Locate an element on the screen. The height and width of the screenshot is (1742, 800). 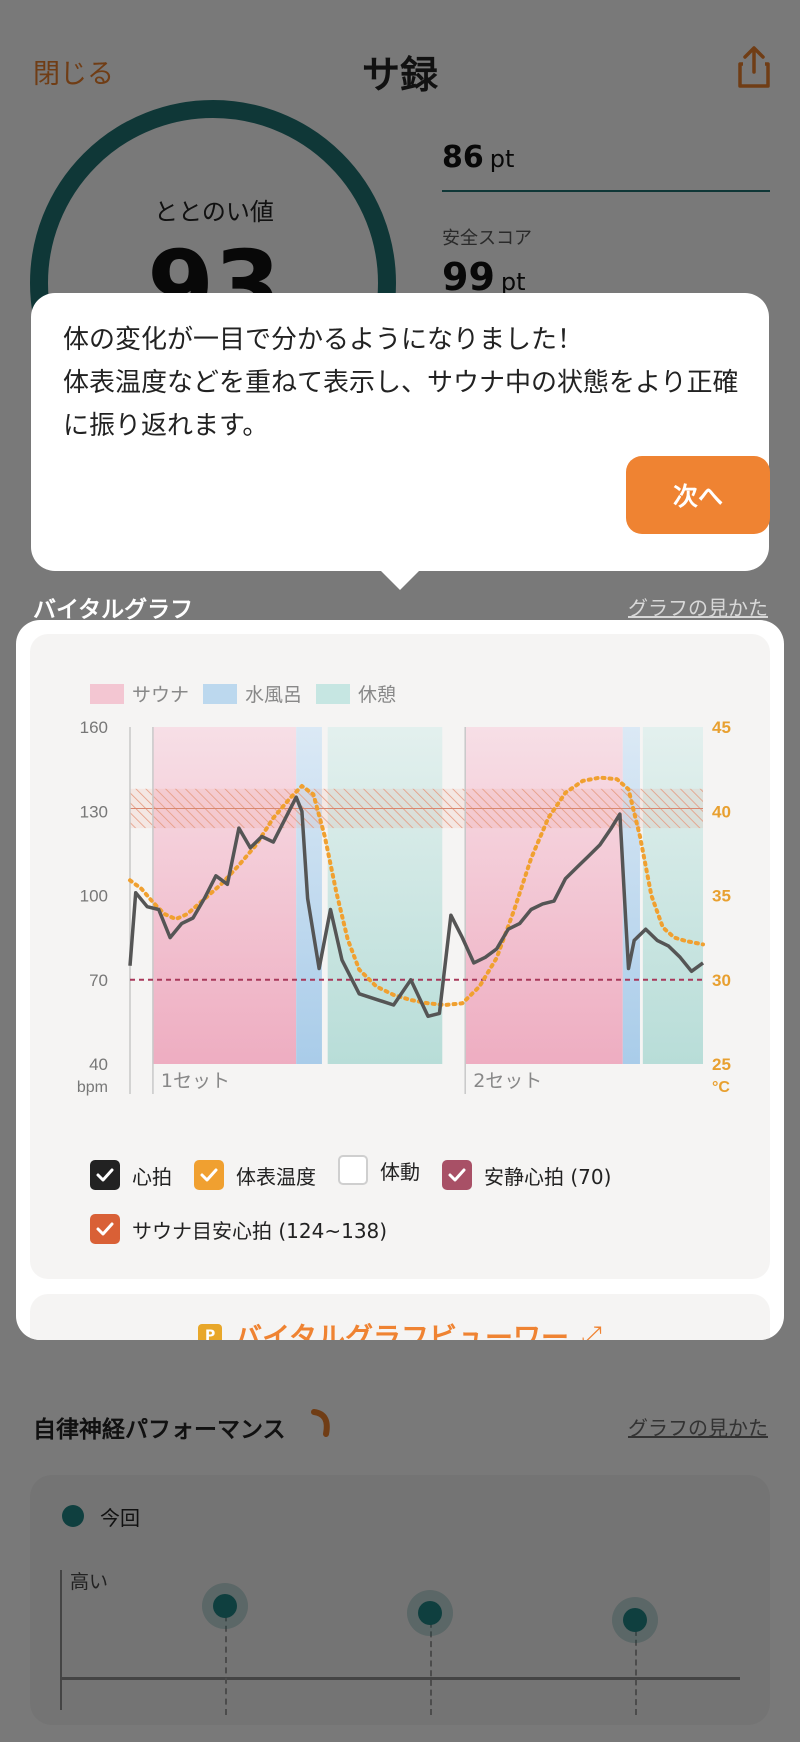
y-right-unit: °C is located at coordinates (721, 1087).